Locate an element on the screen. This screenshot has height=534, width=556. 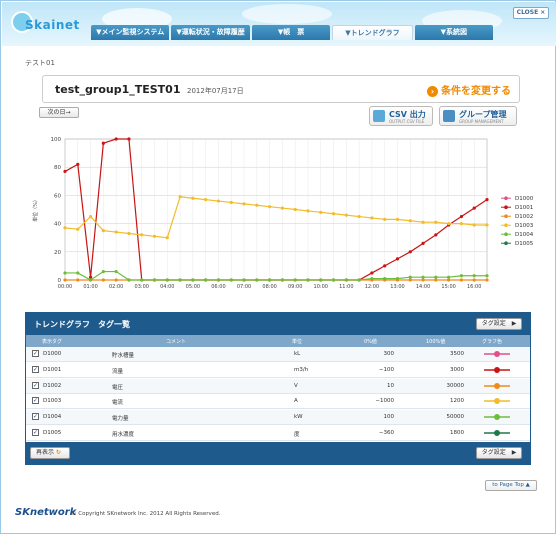
redisplay-label: 再表示 is located at coordinates (45, 452).